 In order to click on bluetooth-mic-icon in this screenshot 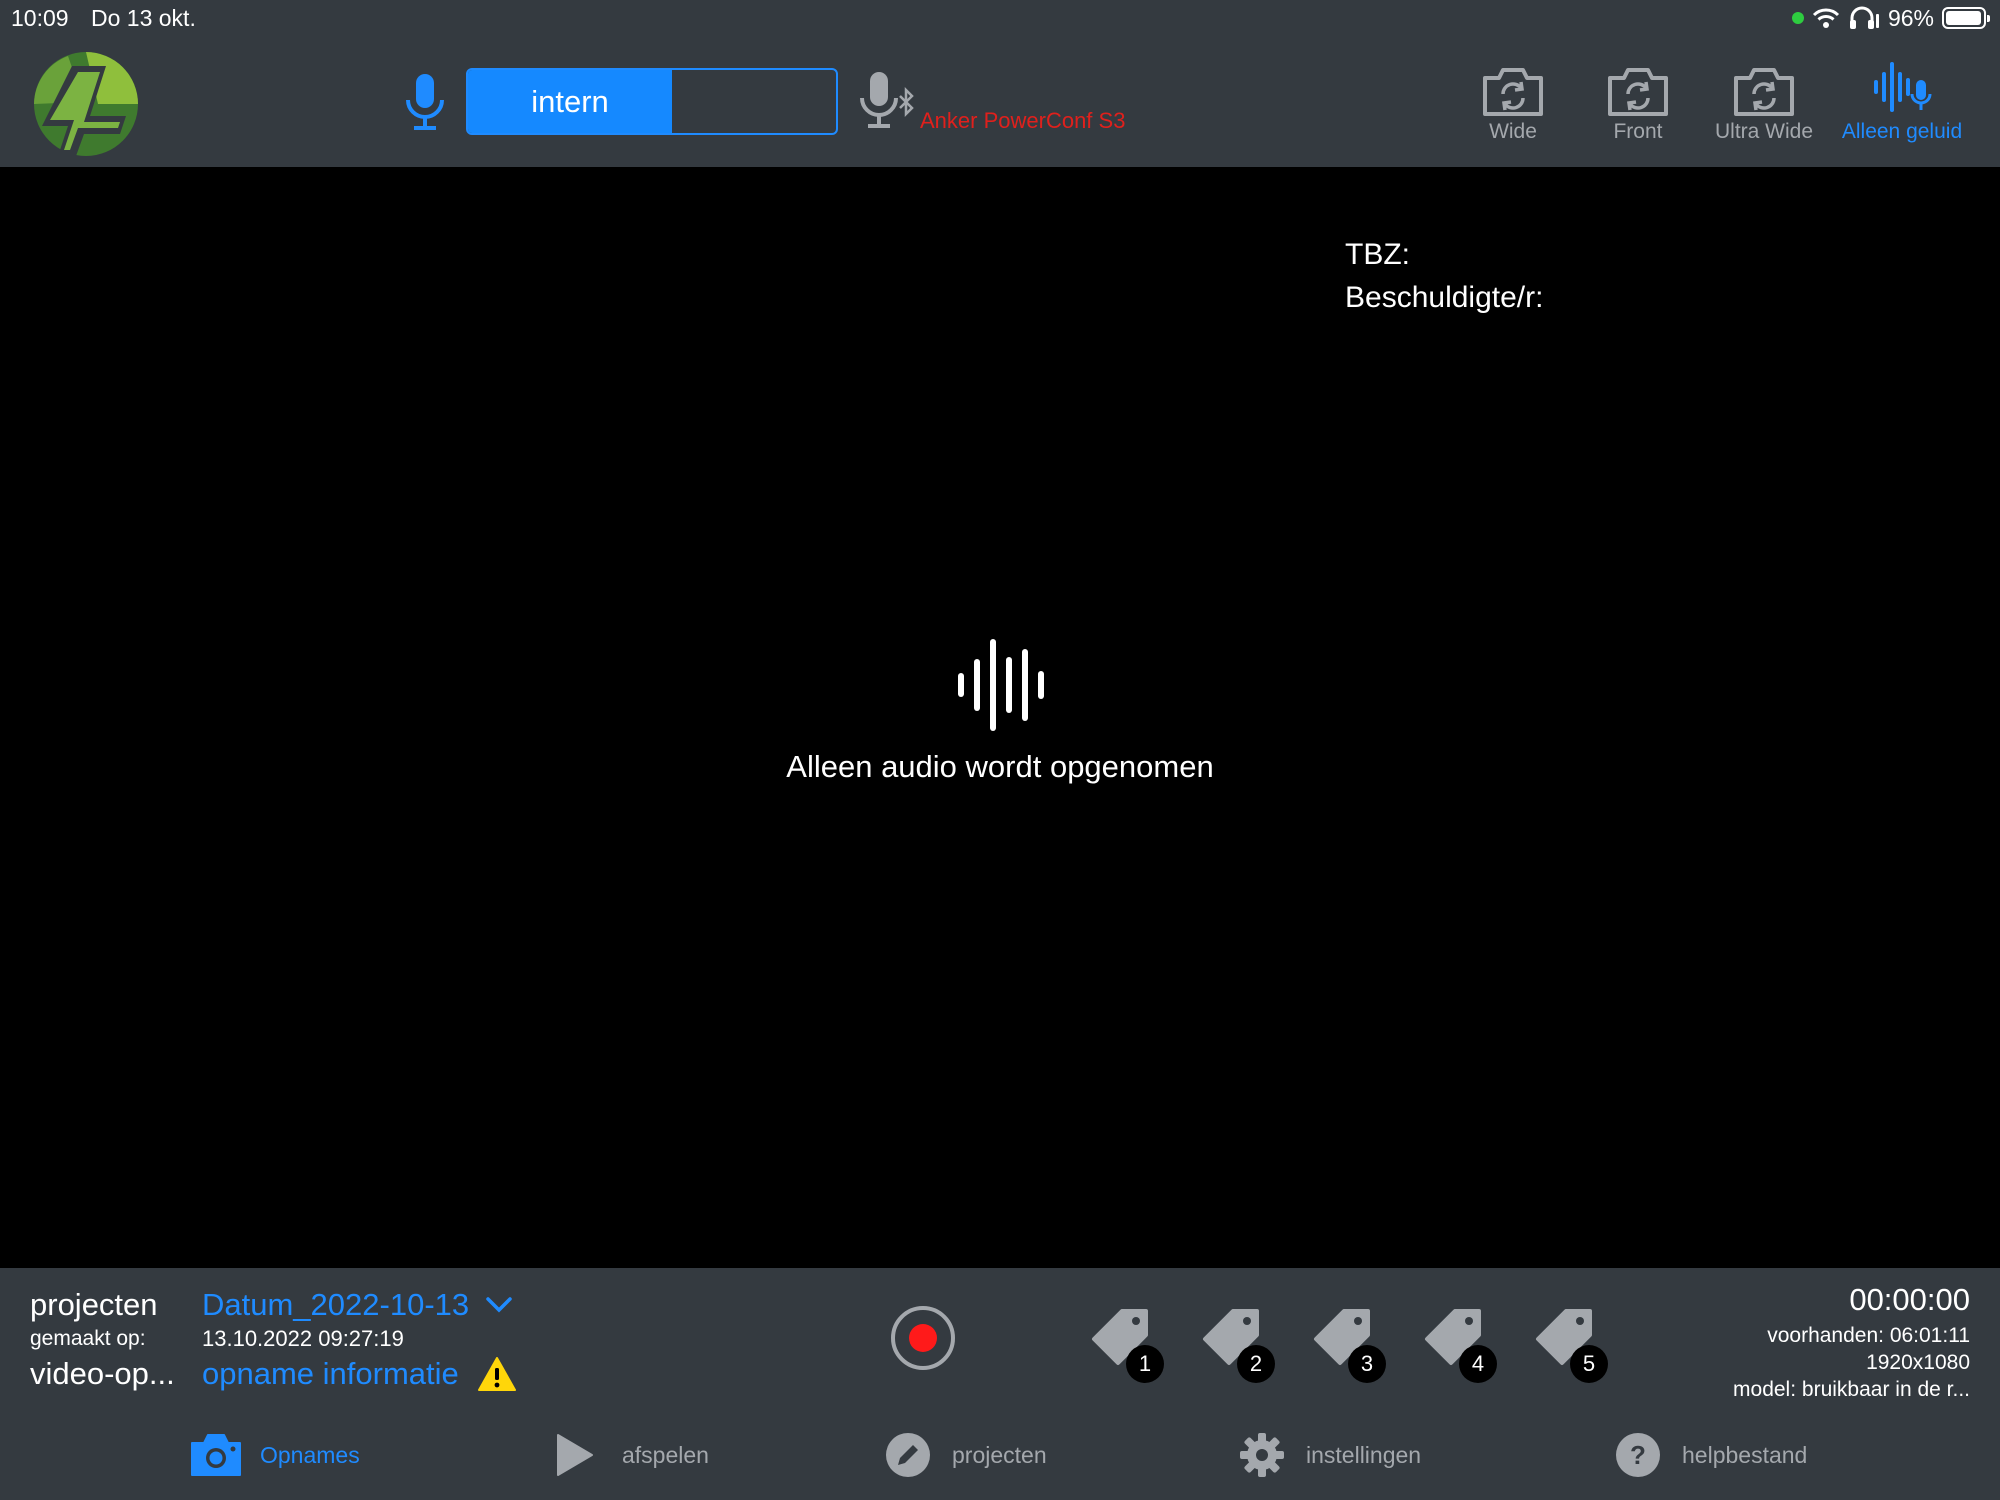, I will do `click(888, 101)`.